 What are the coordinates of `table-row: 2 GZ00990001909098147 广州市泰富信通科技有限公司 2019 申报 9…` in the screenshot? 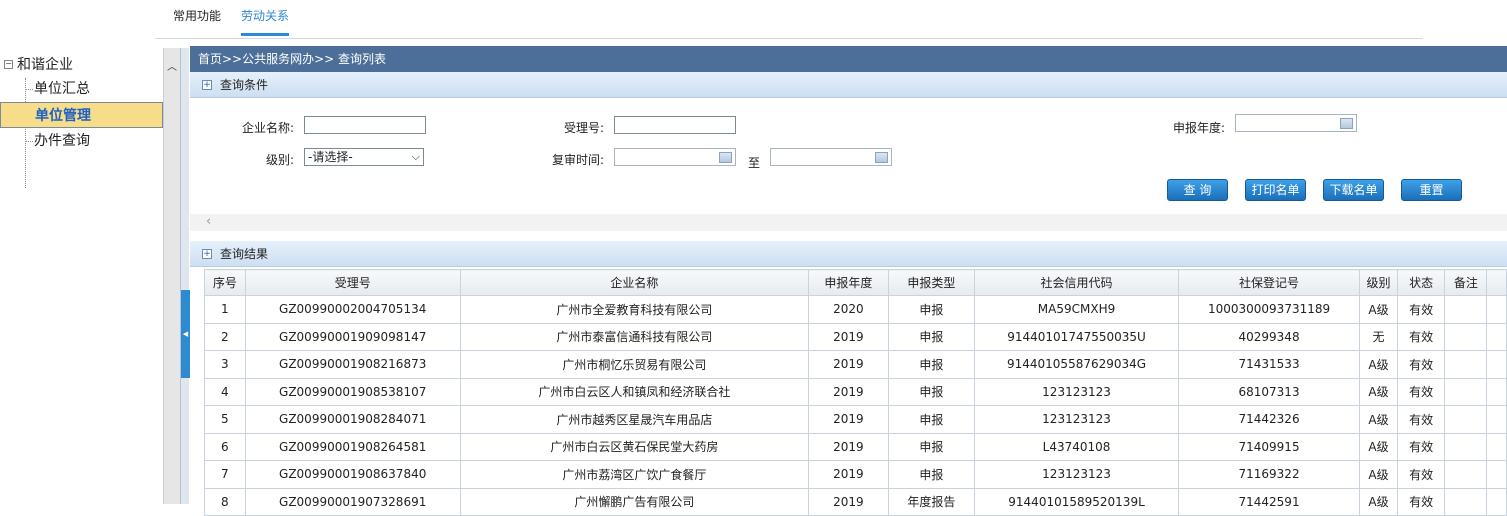 It's located at (855, 336).